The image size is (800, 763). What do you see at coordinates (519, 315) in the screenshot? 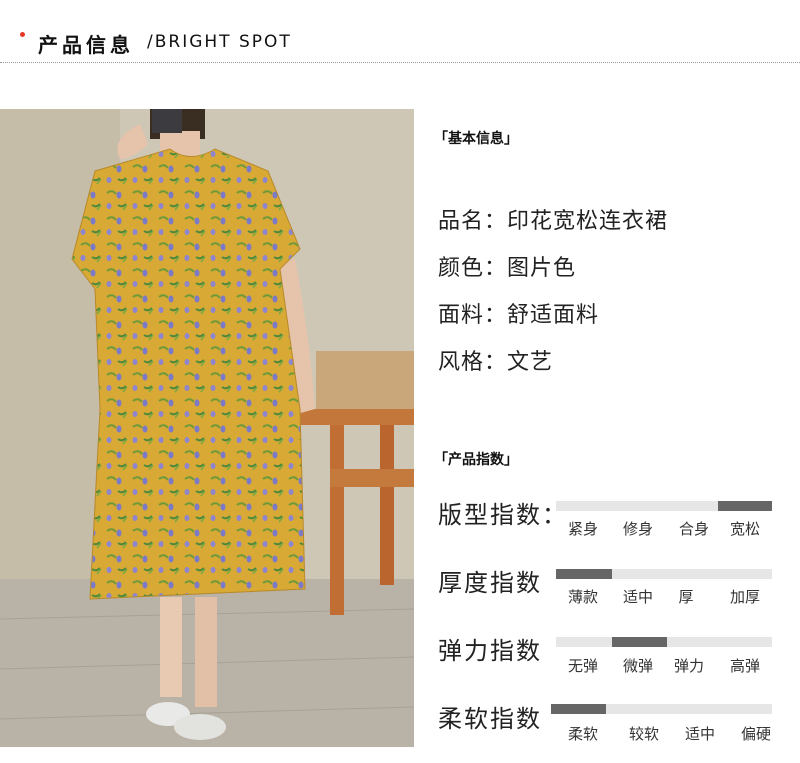
I see `info-row-fabric: 面料：舒适面料` at bounding box center [519, 315].